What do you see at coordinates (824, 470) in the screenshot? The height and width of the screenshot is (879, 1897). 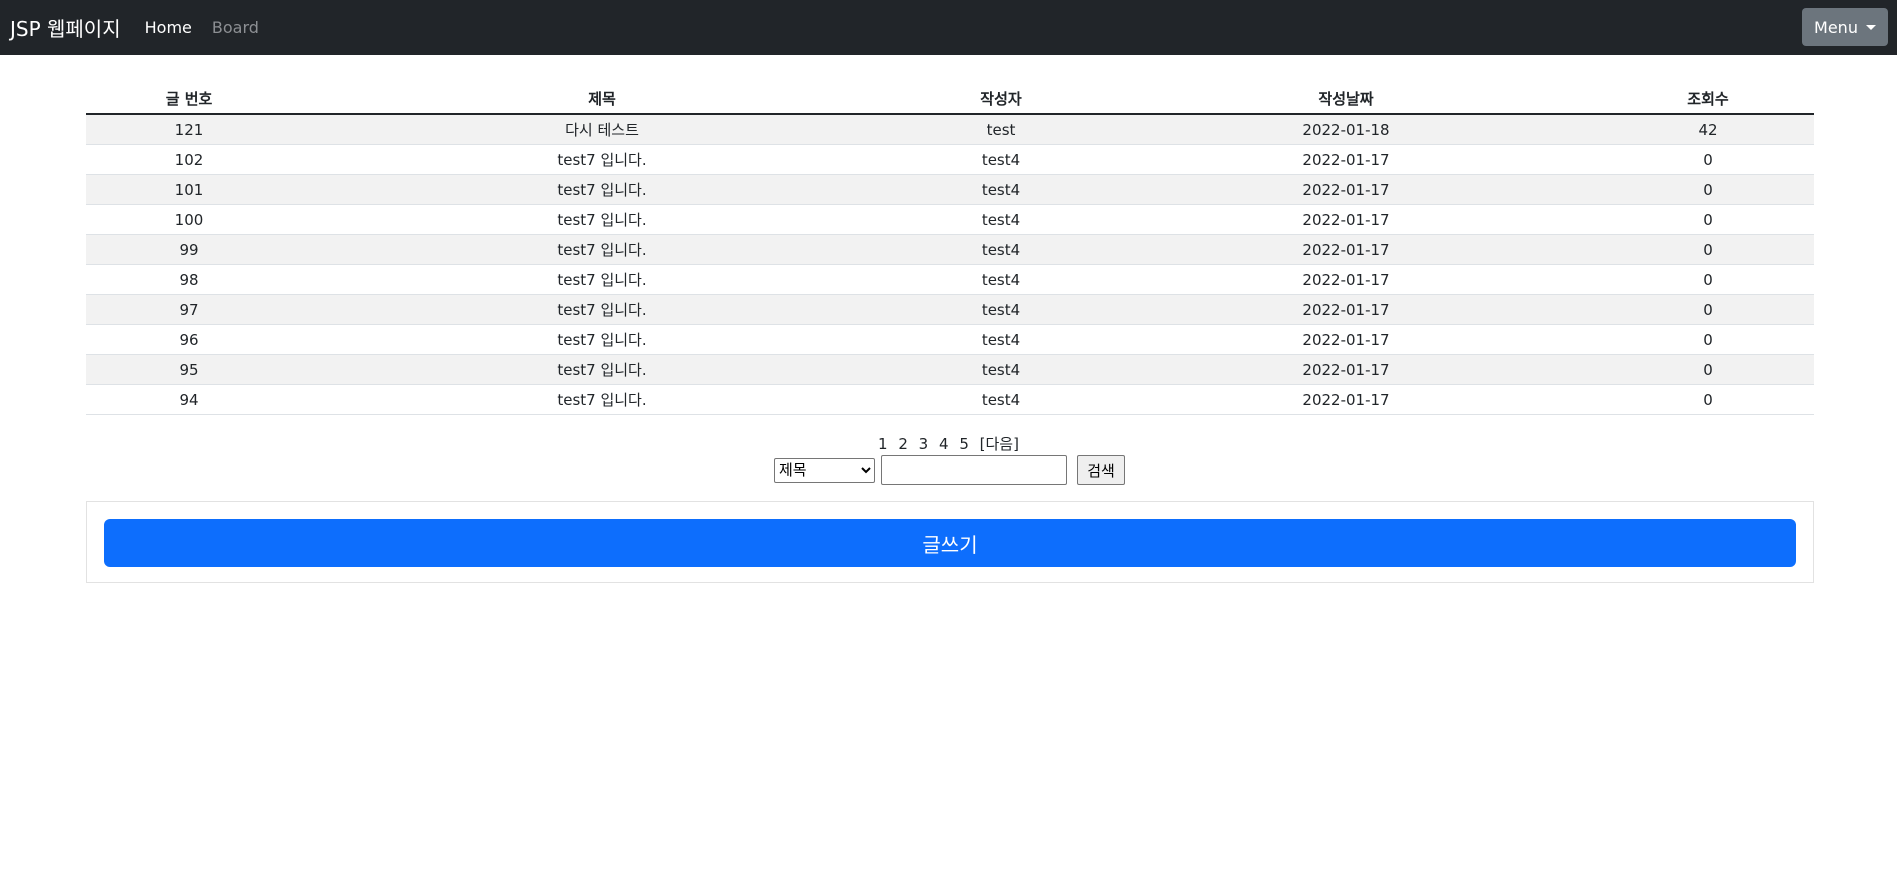 I see `search-field-select: 제목` at bounding box center [824, 470].